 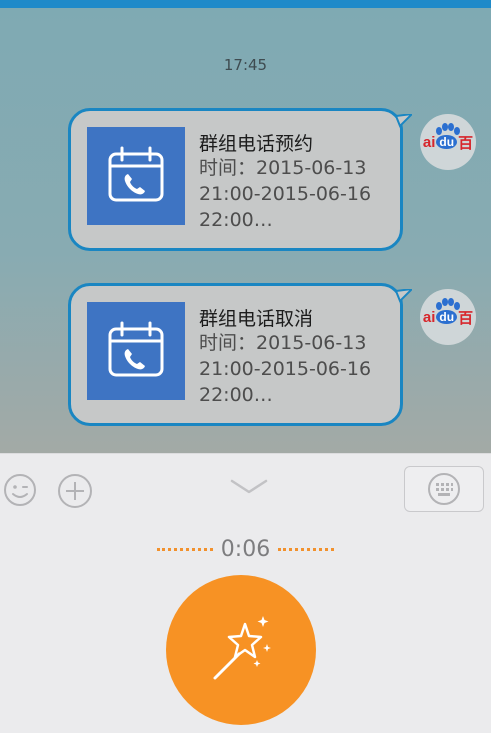 I want to click on chat-timestamp: 17:45, so click(x=245, y=65).